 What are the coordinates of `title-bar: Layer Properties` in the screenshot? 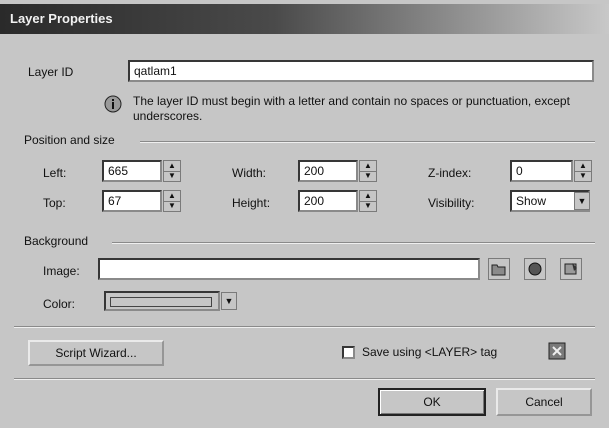 It's located at (304, 19).